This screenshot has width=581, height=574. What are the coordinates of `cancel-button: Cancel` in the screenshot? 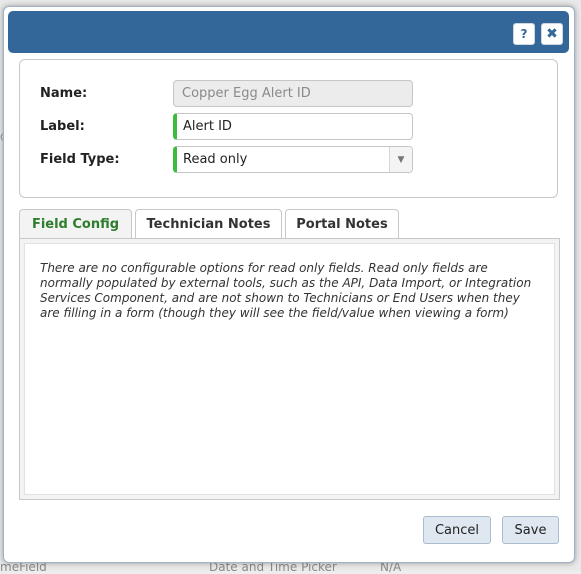 It's located at (457, 530).